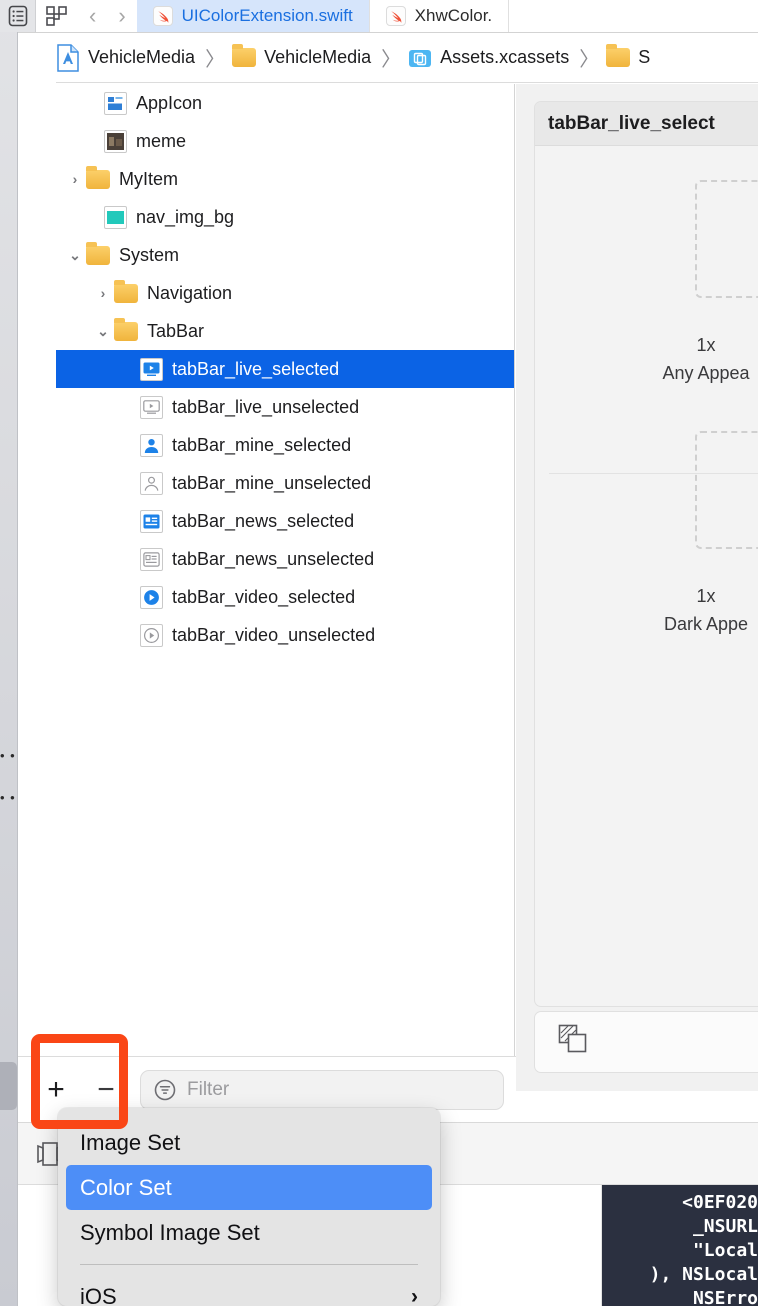 The height and width of the screenshot is (1306, 758). Describe the element at coordinates (263, 520) in the screenshot. I see `list-item-label: tabBar_news_selected` at that location.